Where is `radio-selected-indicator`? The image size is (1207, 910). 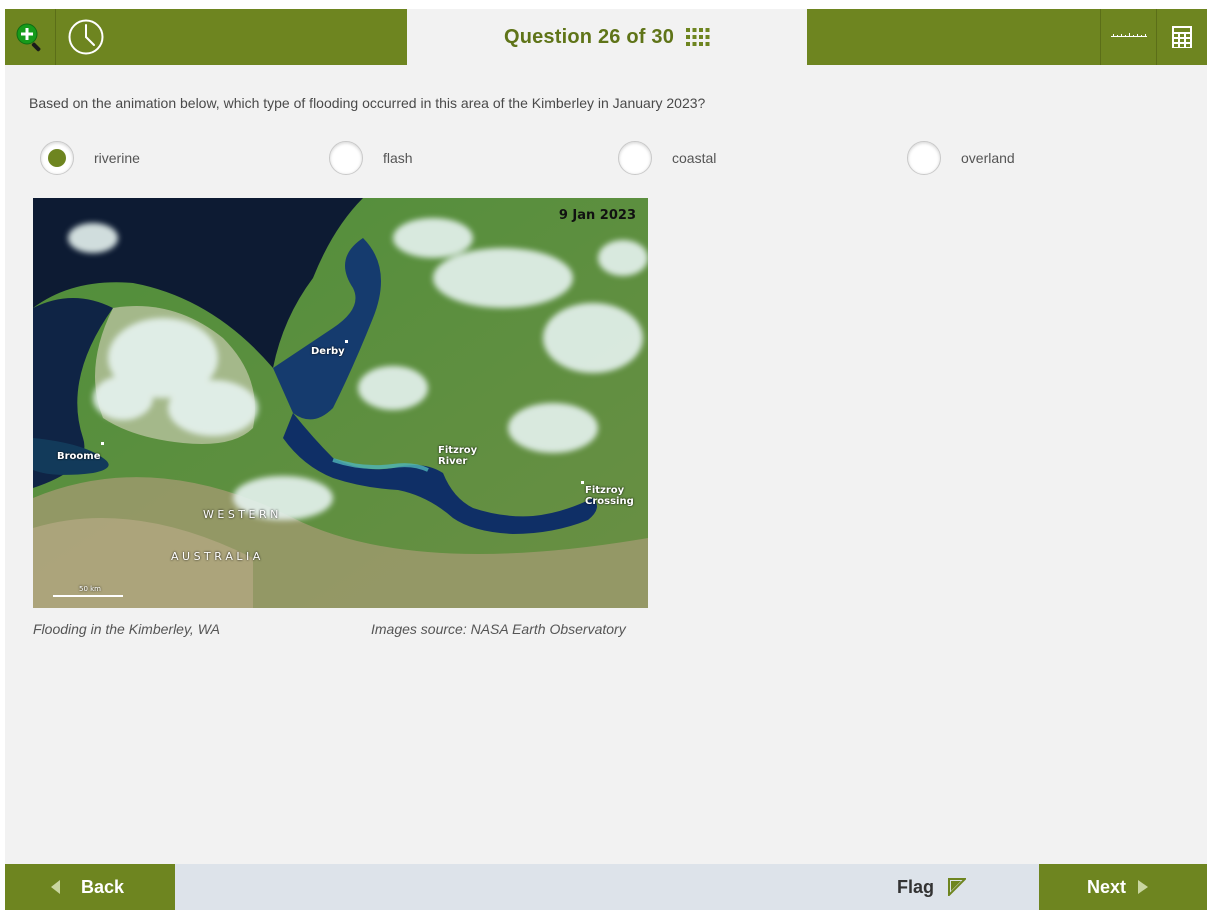 radio-selected-indicator is located at coordinates (57, 158).